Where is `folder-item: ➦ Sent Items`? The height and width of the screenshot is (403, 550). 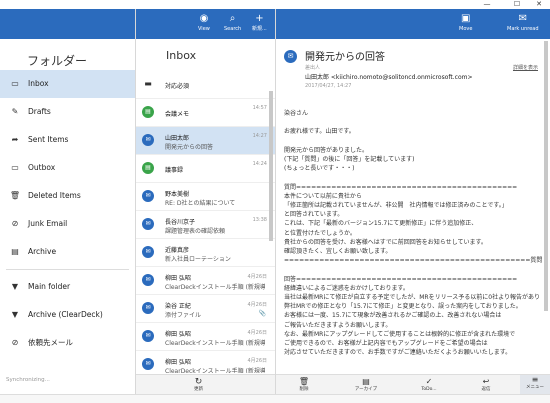 folder-item: ➦ Sent Items is located at coordinates (67, 140).